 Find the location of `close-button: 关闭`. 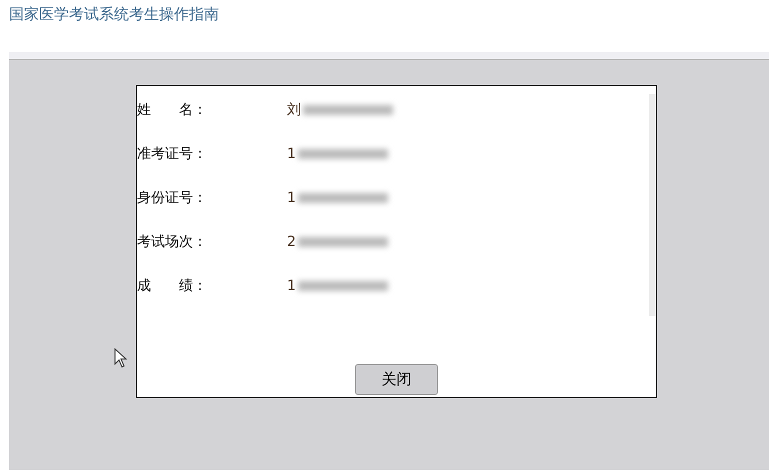

close-button: 关闭 is located at coordinates (396, 379).